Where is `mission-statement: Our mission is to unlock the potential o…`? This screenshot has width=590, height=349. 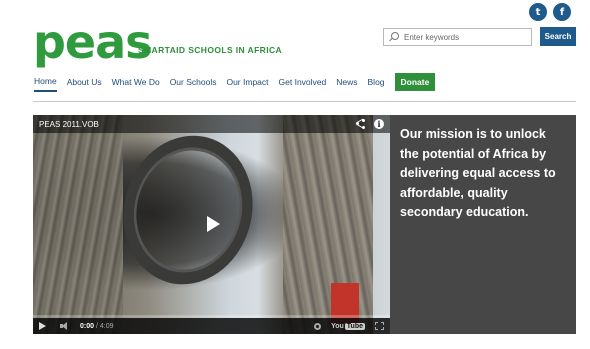
mission-statement: Our mission is to unlock the potential o… is located at coordinates (478, 173).